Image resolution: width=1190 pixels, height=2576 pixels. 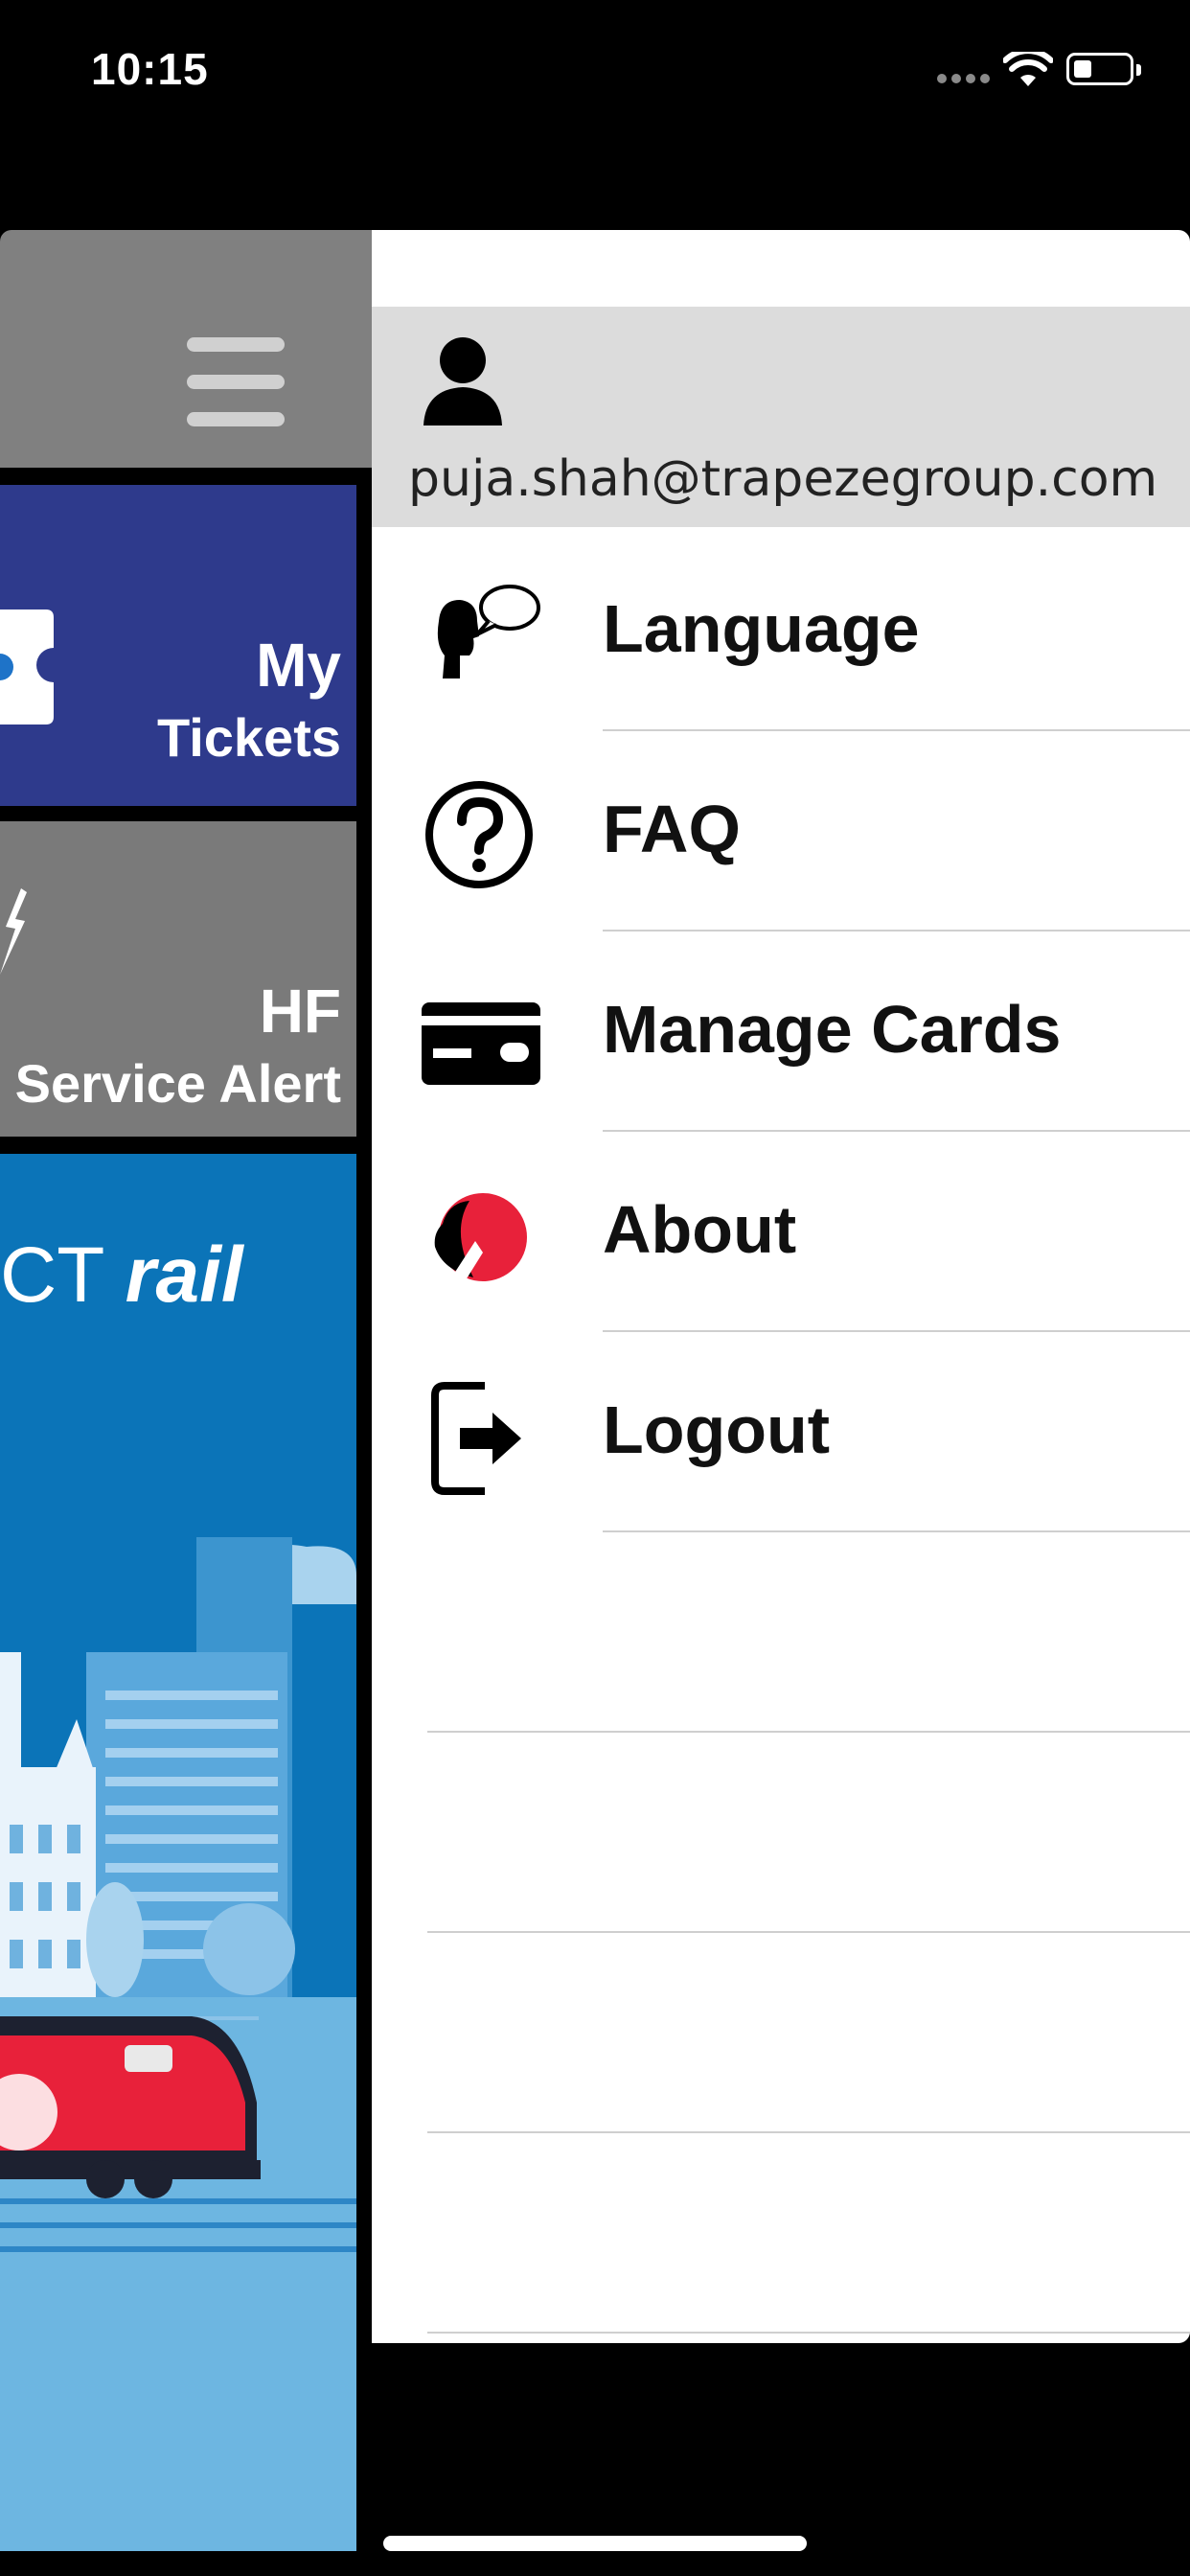 What do you see at coordinates (150, 69) in the screenshot?
I see `status-time: 10:15` at bounding box center [150, 69].